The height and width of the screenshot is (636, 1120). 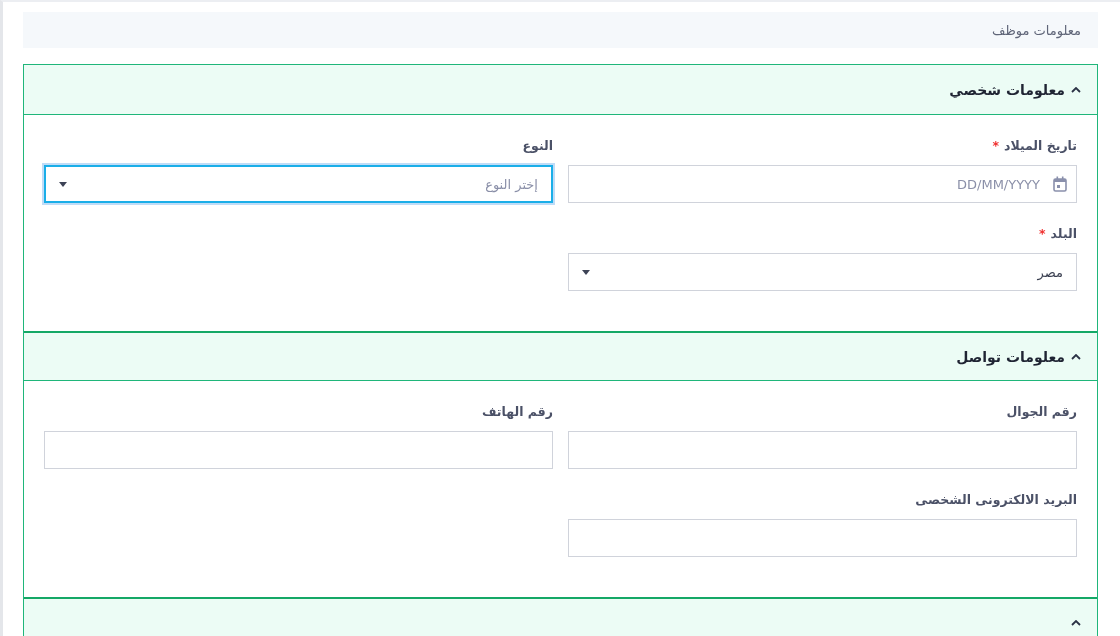 I want to click on field-label: البلد, so click(x=1063, y=233).